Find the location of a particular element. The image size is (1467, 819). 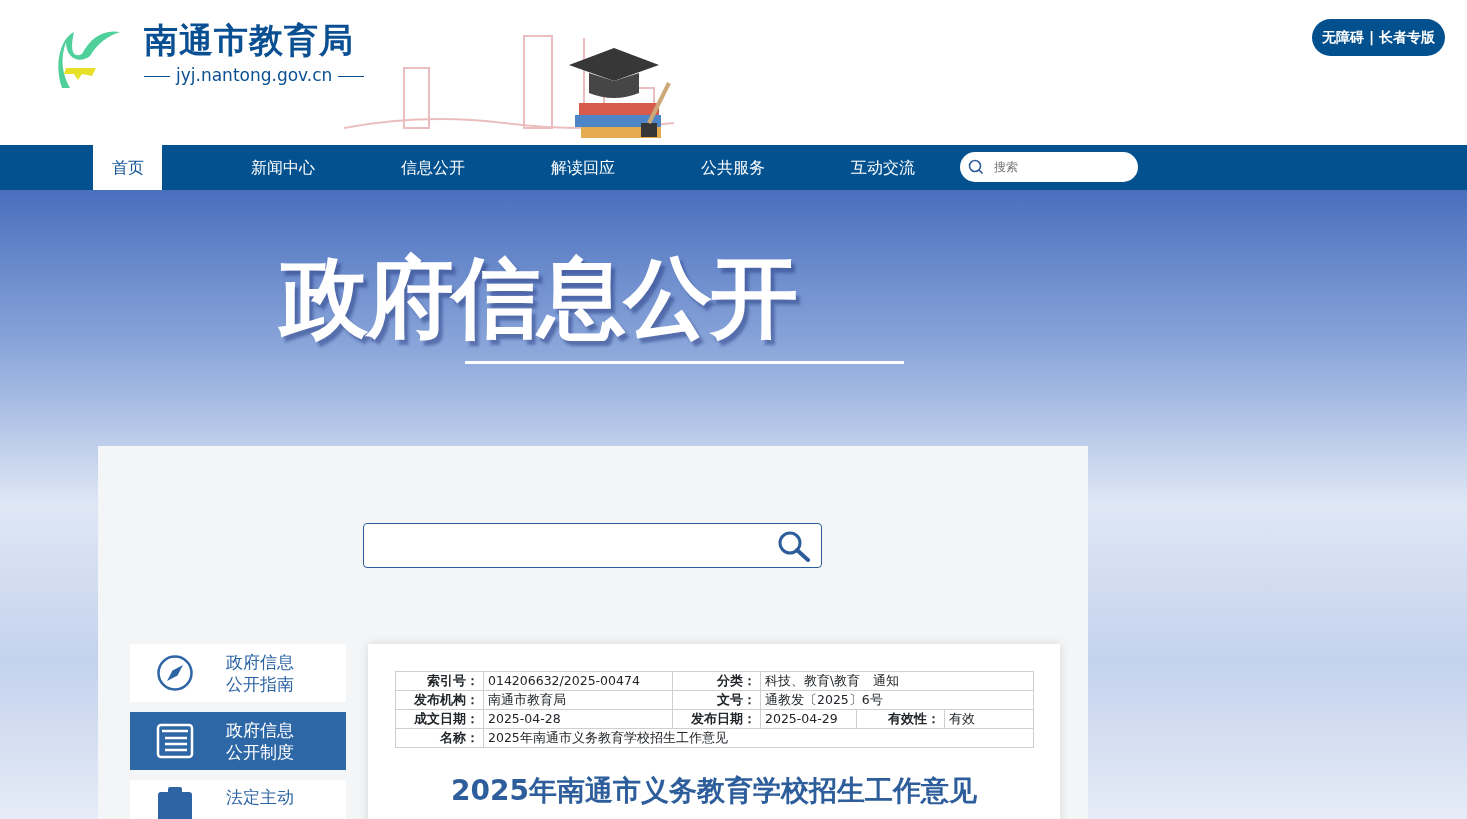

site-domain: jyj.nantong.gov.cn is located at coordinates (254, 76).